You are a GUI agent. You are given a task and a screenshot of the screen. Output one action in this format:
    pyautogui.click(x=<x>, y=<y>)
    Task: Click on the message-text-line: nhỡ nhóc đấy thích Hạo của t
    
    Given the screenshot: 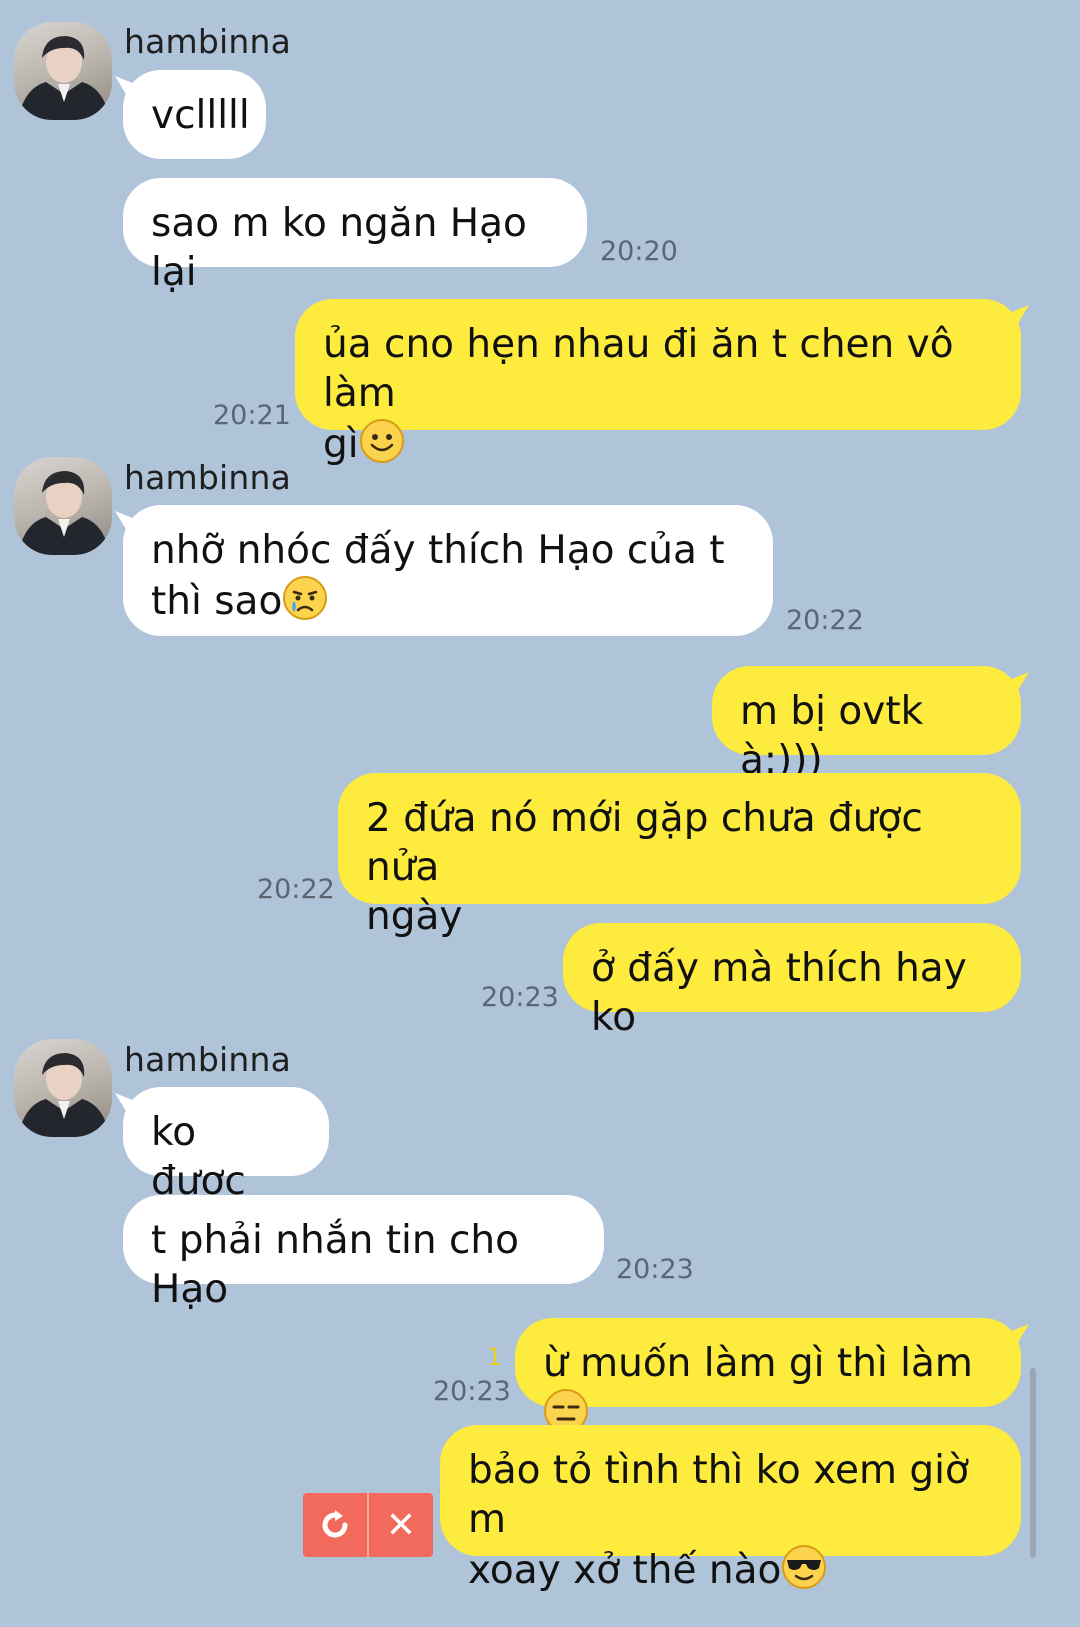 What is the action you would take?
    pyautogui.click(x=438, y=550)
    